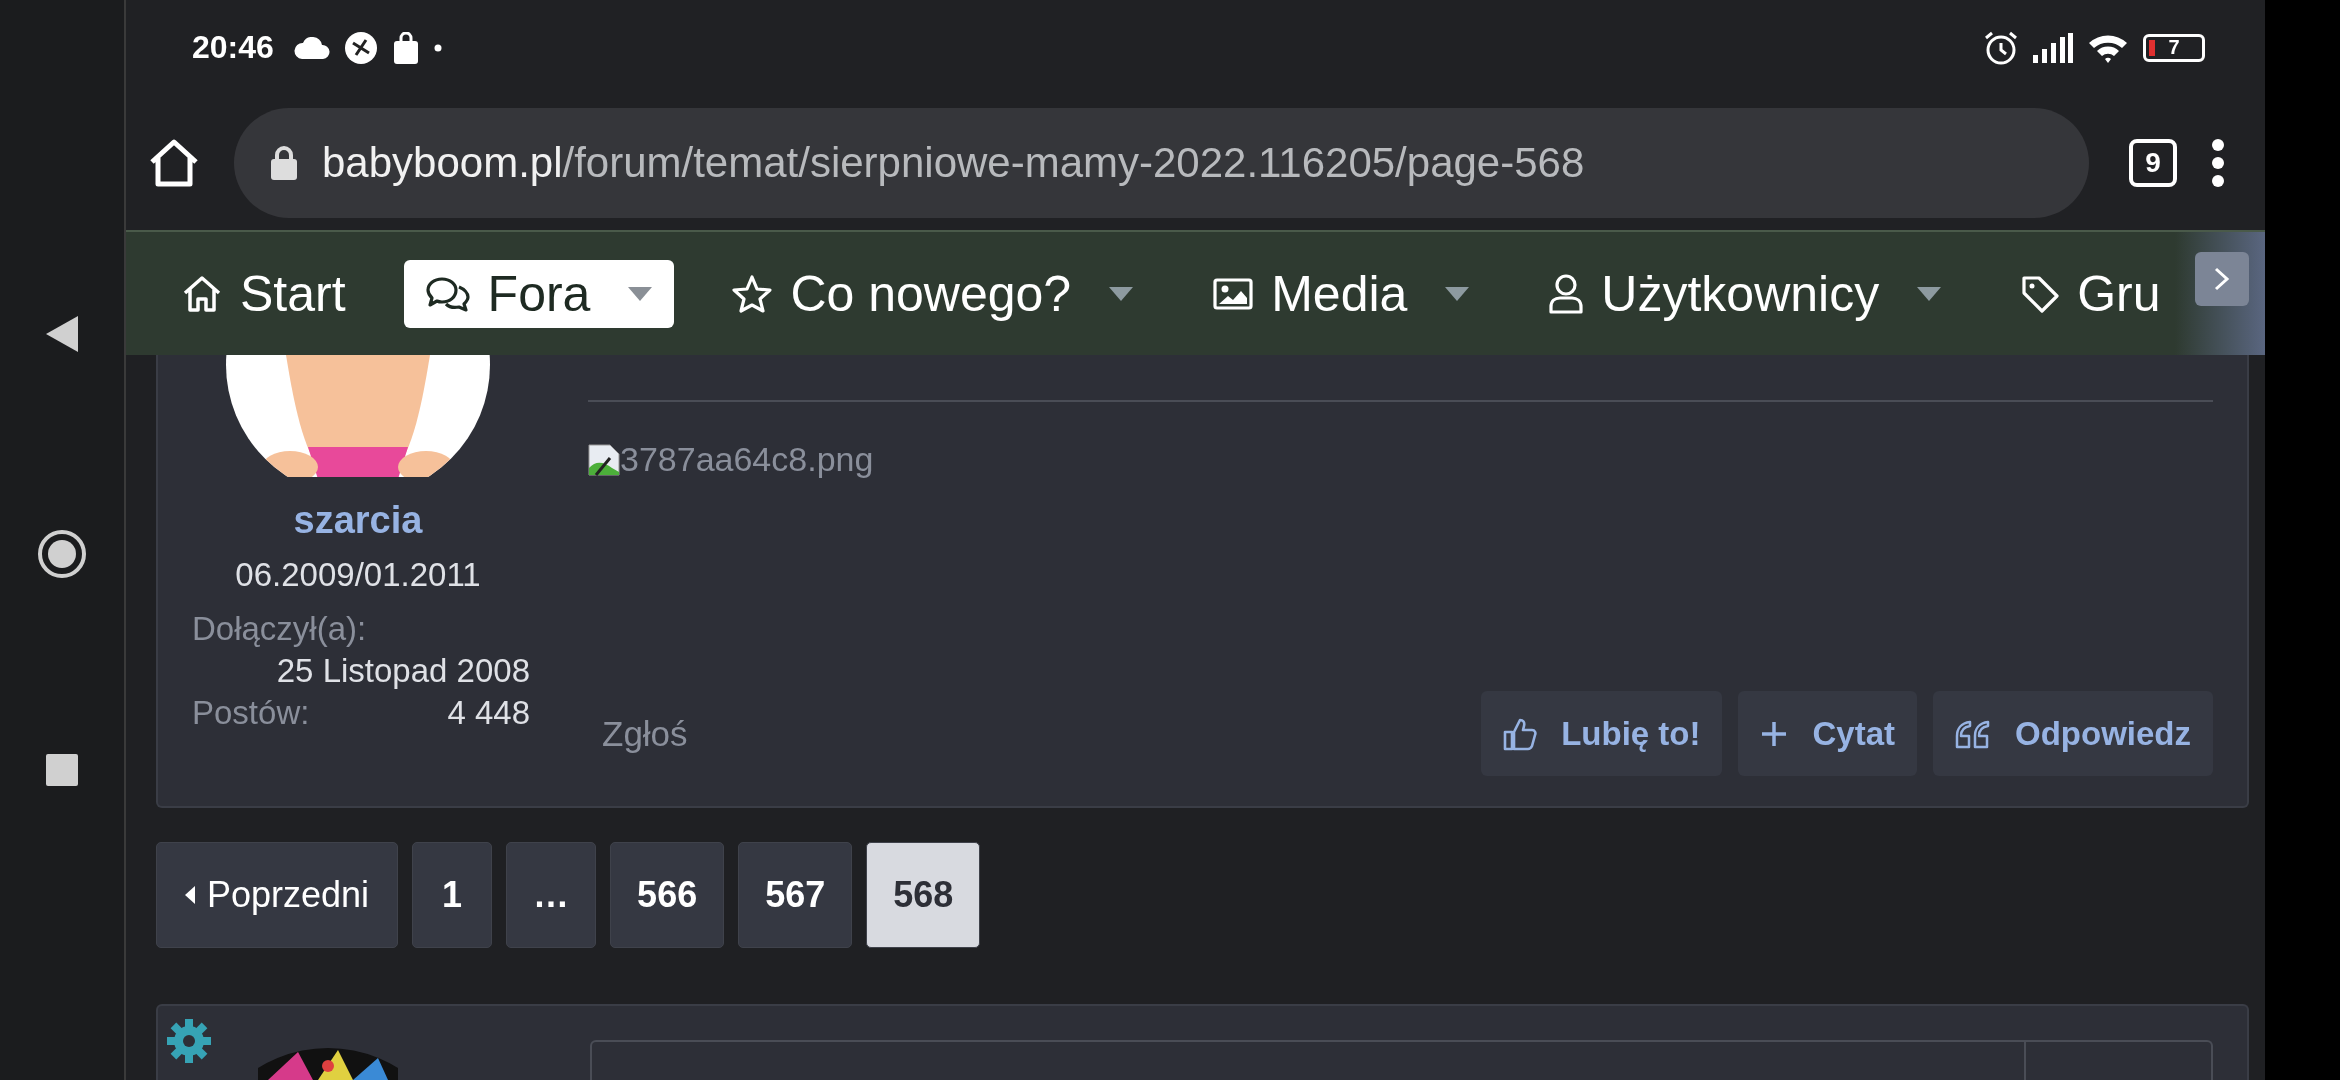 This screenshot has height=1080, width=2340. I want to click on tag-icon, so click(2040, 293).